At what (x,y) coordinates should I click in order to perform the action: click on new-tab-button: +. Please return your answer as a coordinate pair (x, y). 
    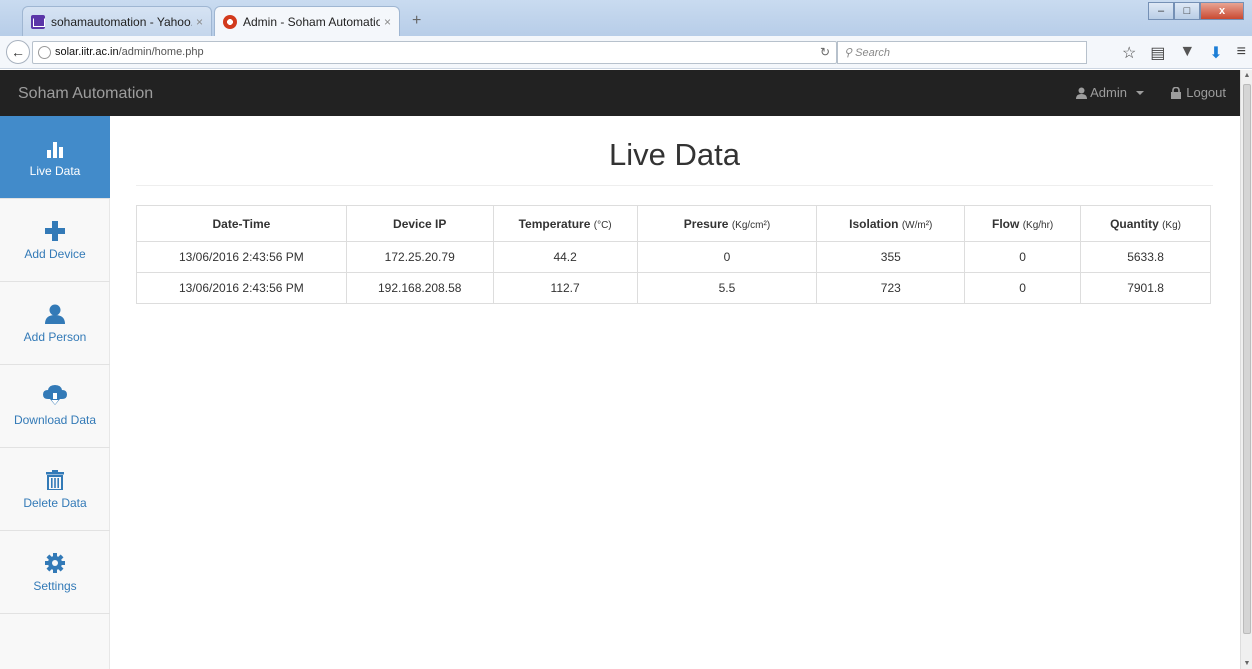
    Looking at the image, I should click on (416, 21).